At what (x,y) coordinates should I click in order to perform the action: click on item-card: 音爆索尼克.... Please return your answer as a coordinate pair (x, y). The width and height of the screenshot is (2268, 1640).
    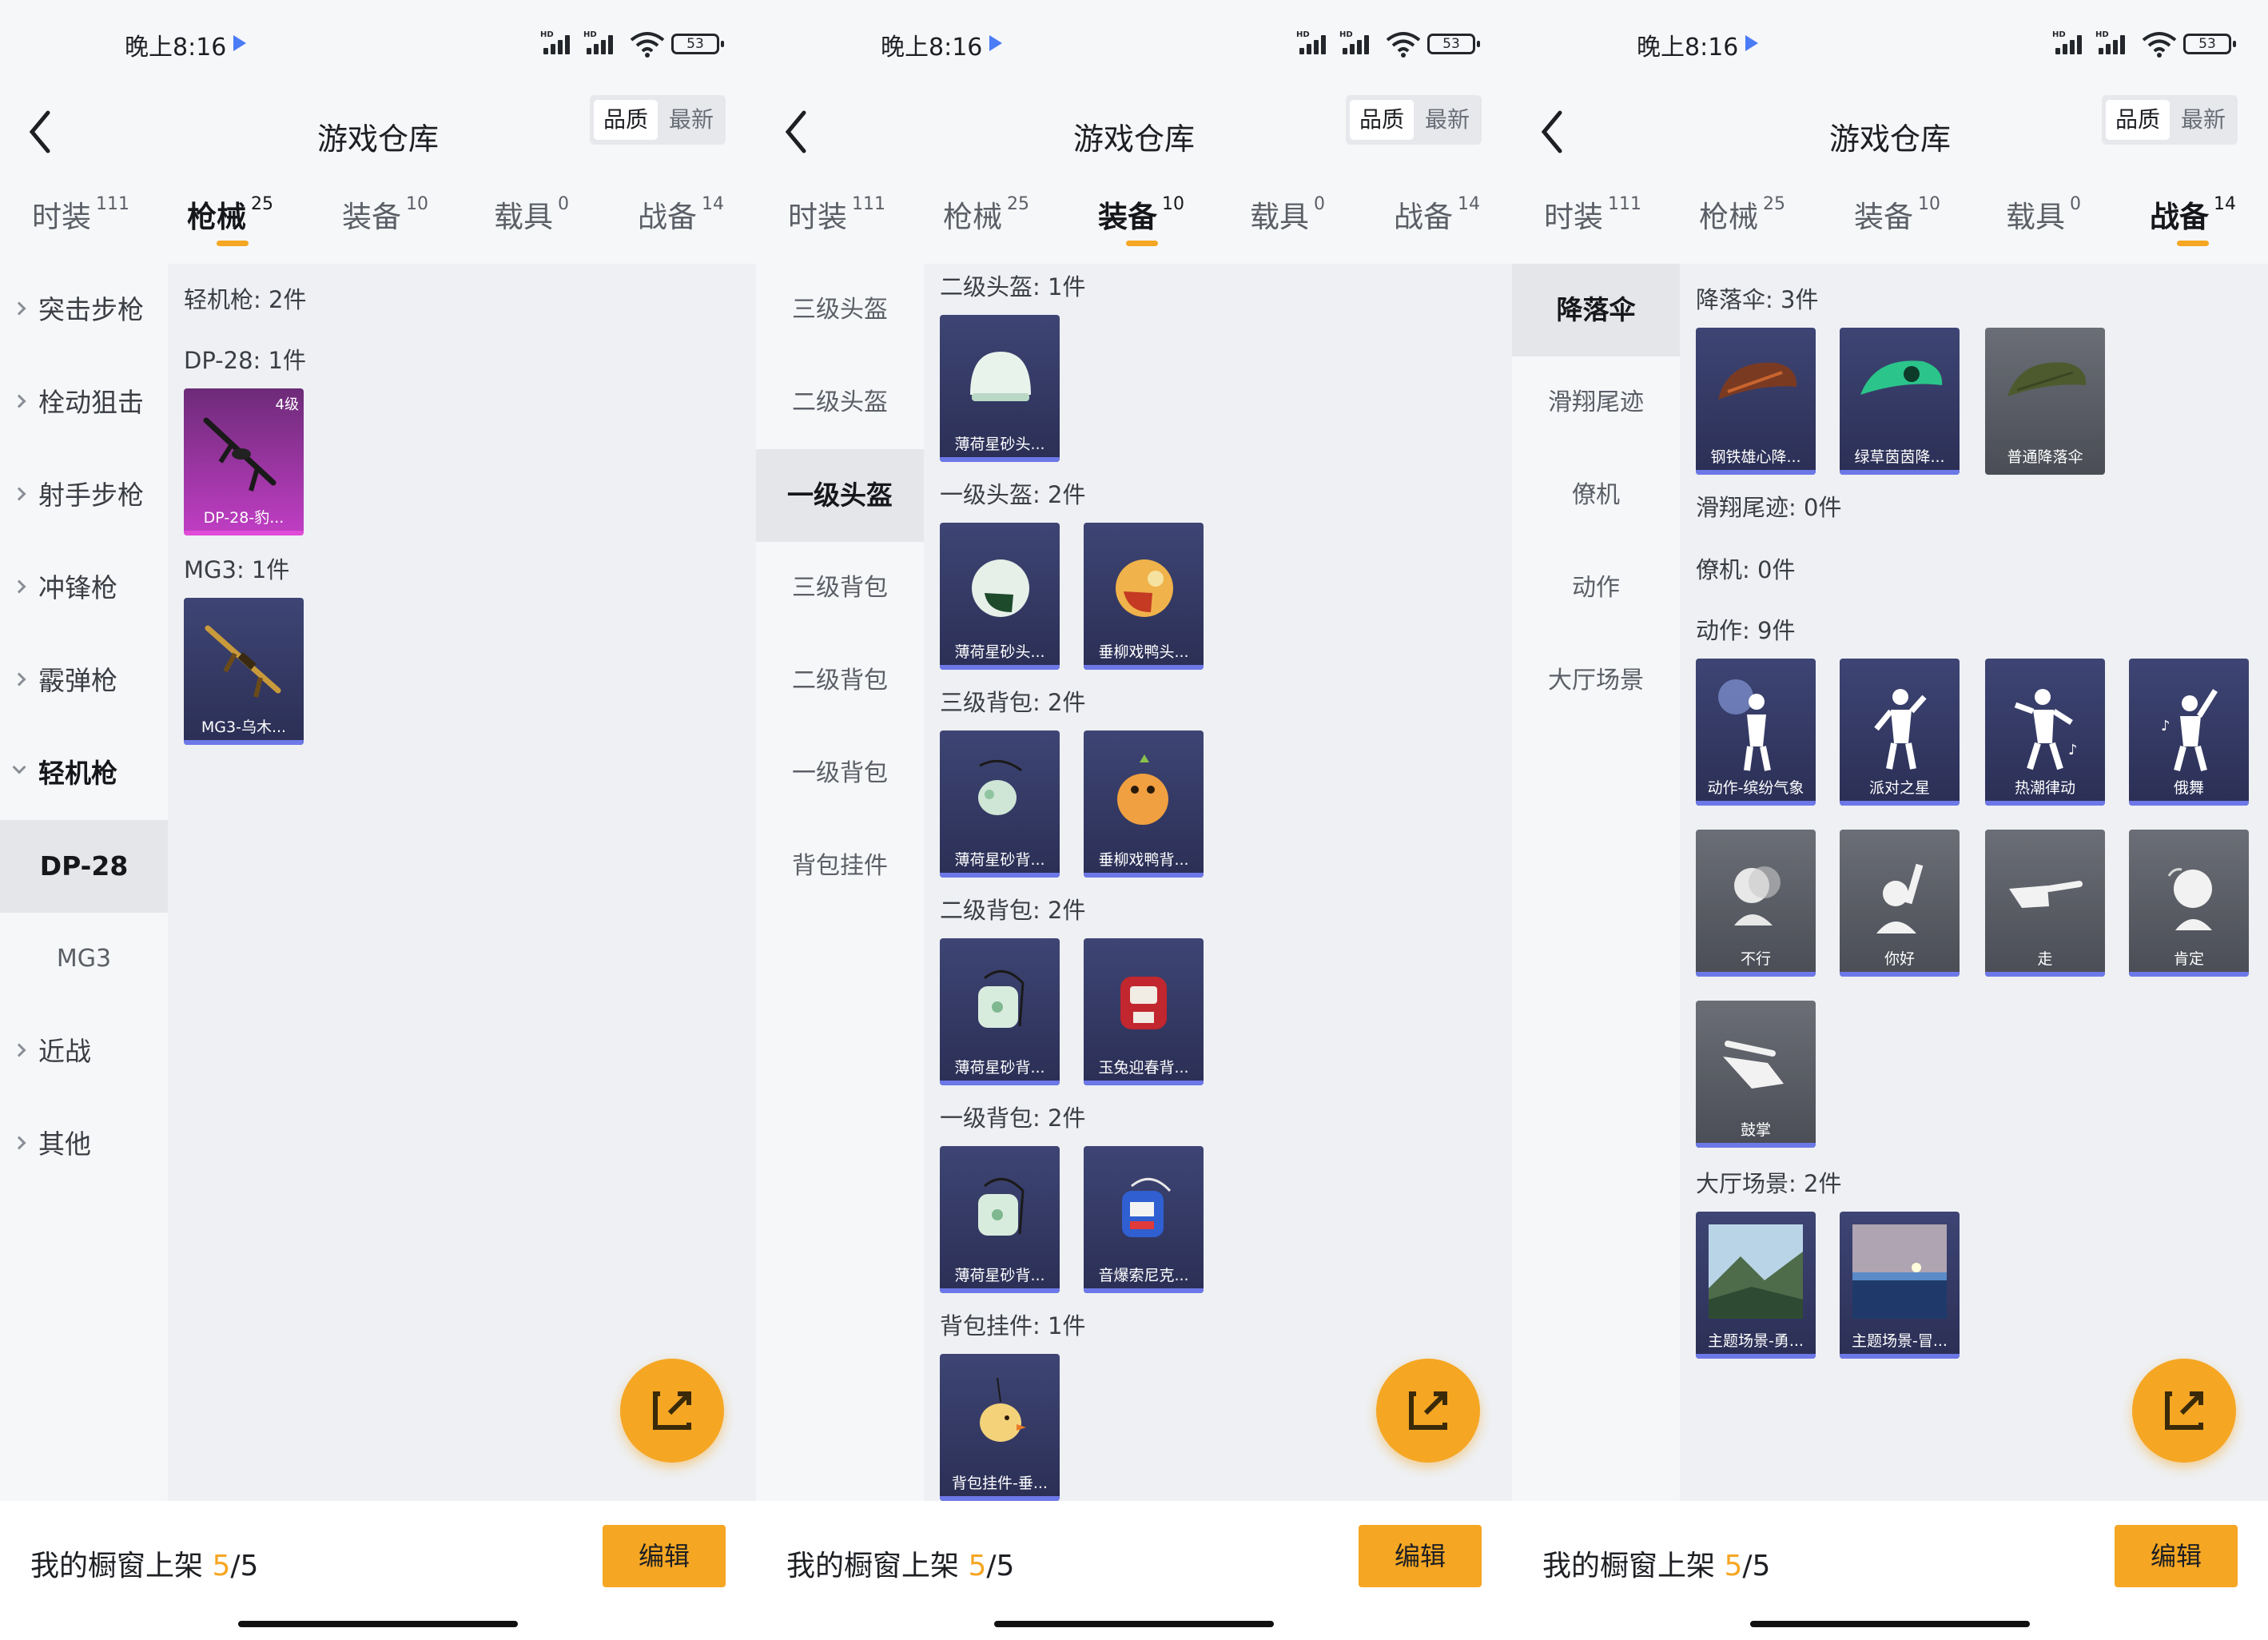
    Looking at the image, I should click on (1144, 1219).